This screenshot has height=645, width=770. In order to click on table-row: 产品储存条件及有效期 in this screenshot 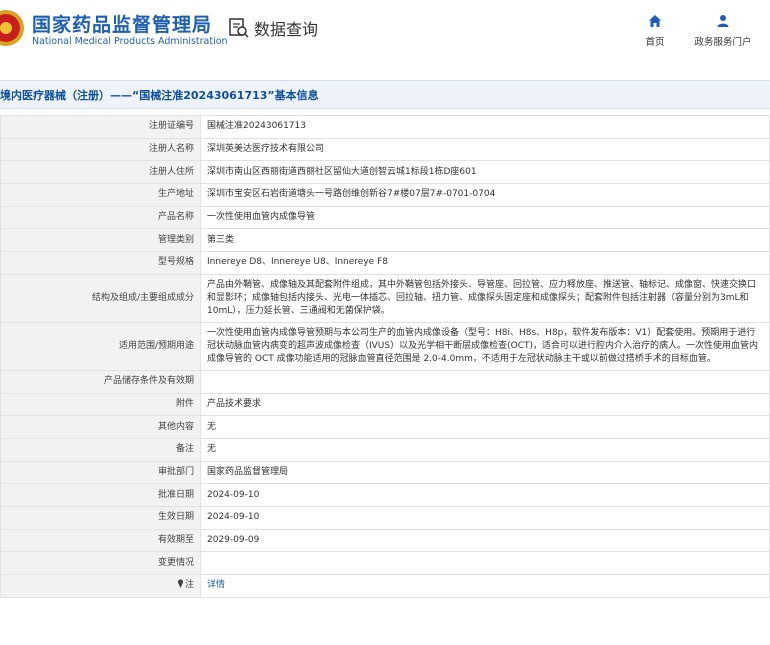, I will do `click(385, 381)`.